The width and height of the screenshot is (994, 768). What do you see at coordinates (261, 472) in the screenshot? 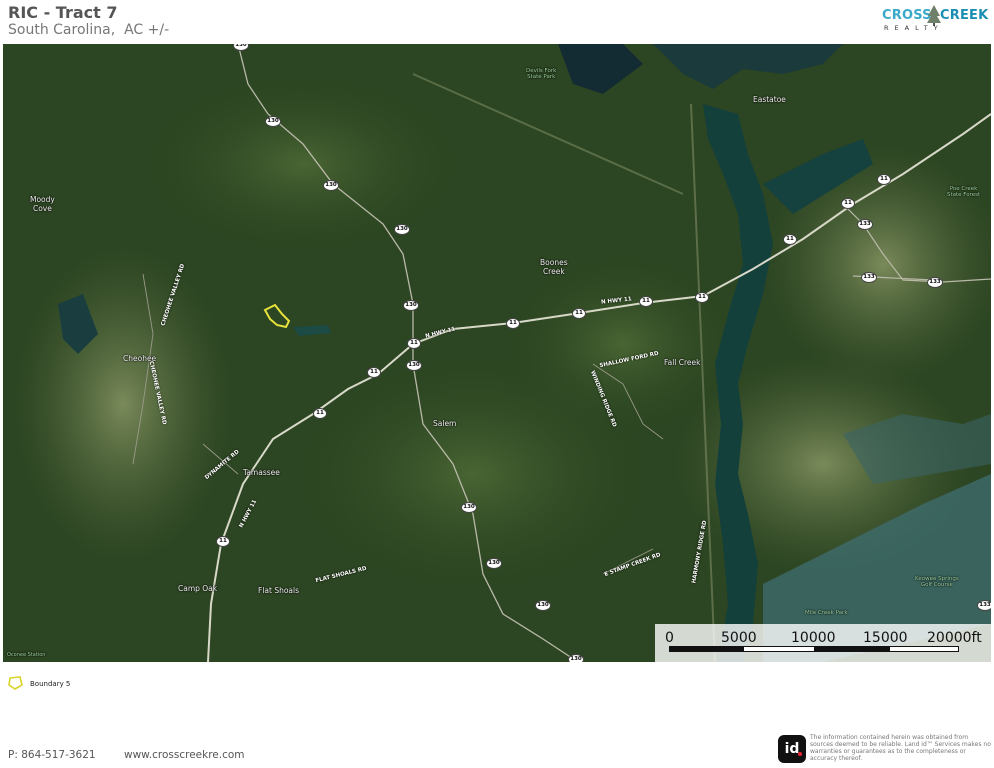
I see `place-label-tamassee: Tamassee` at bounding box center [261, 472].